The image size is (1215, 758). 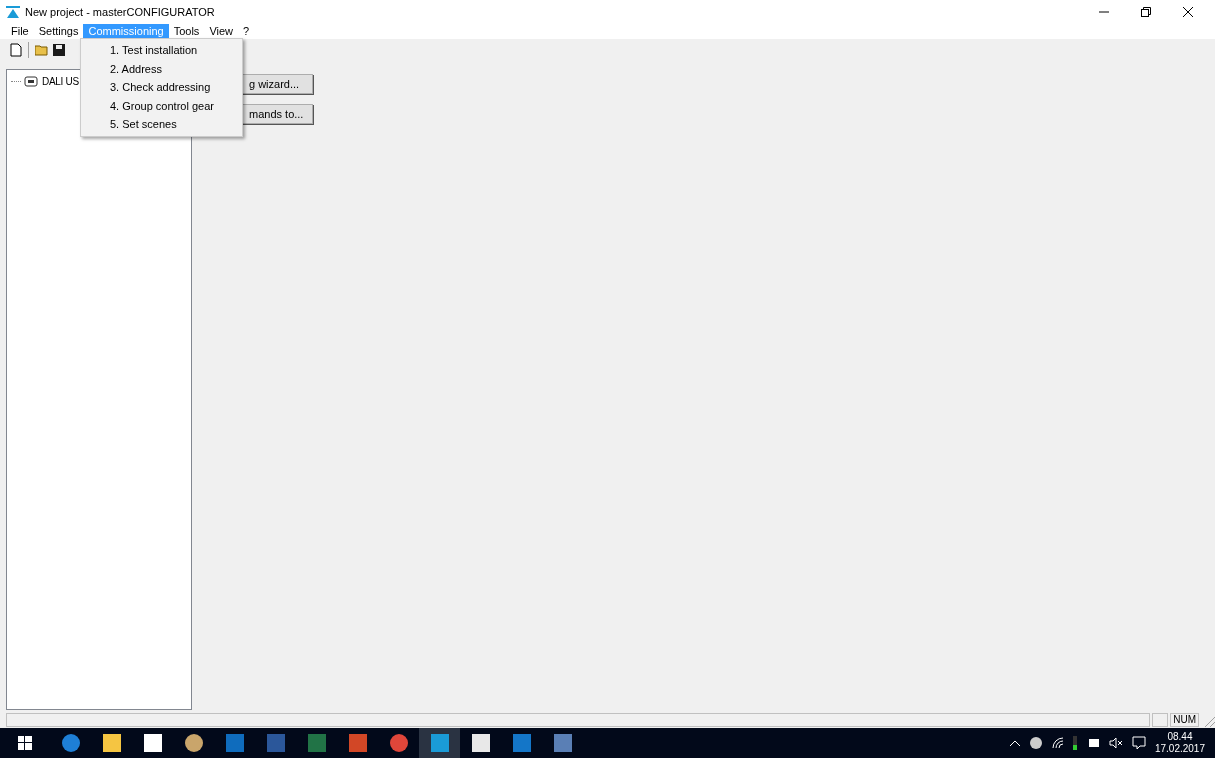 I want to click on speaker-muted-icon, so click(x=1115, y=743).